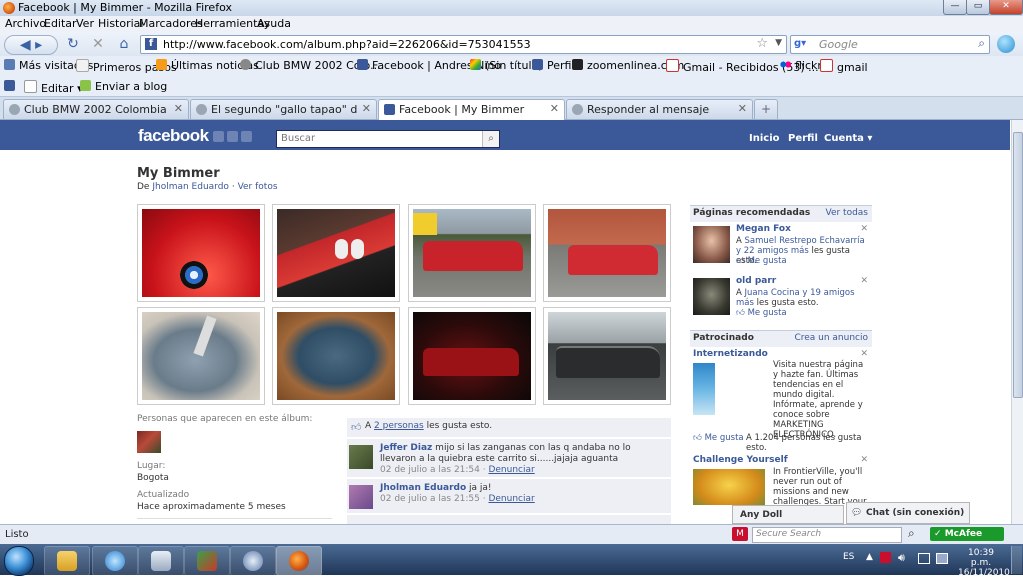 The image size is (1023, 578). What do you see at coordinates (85, 23) in the screenshot?
I see `menu-ver: Ver` at bounding box center [85, 23].